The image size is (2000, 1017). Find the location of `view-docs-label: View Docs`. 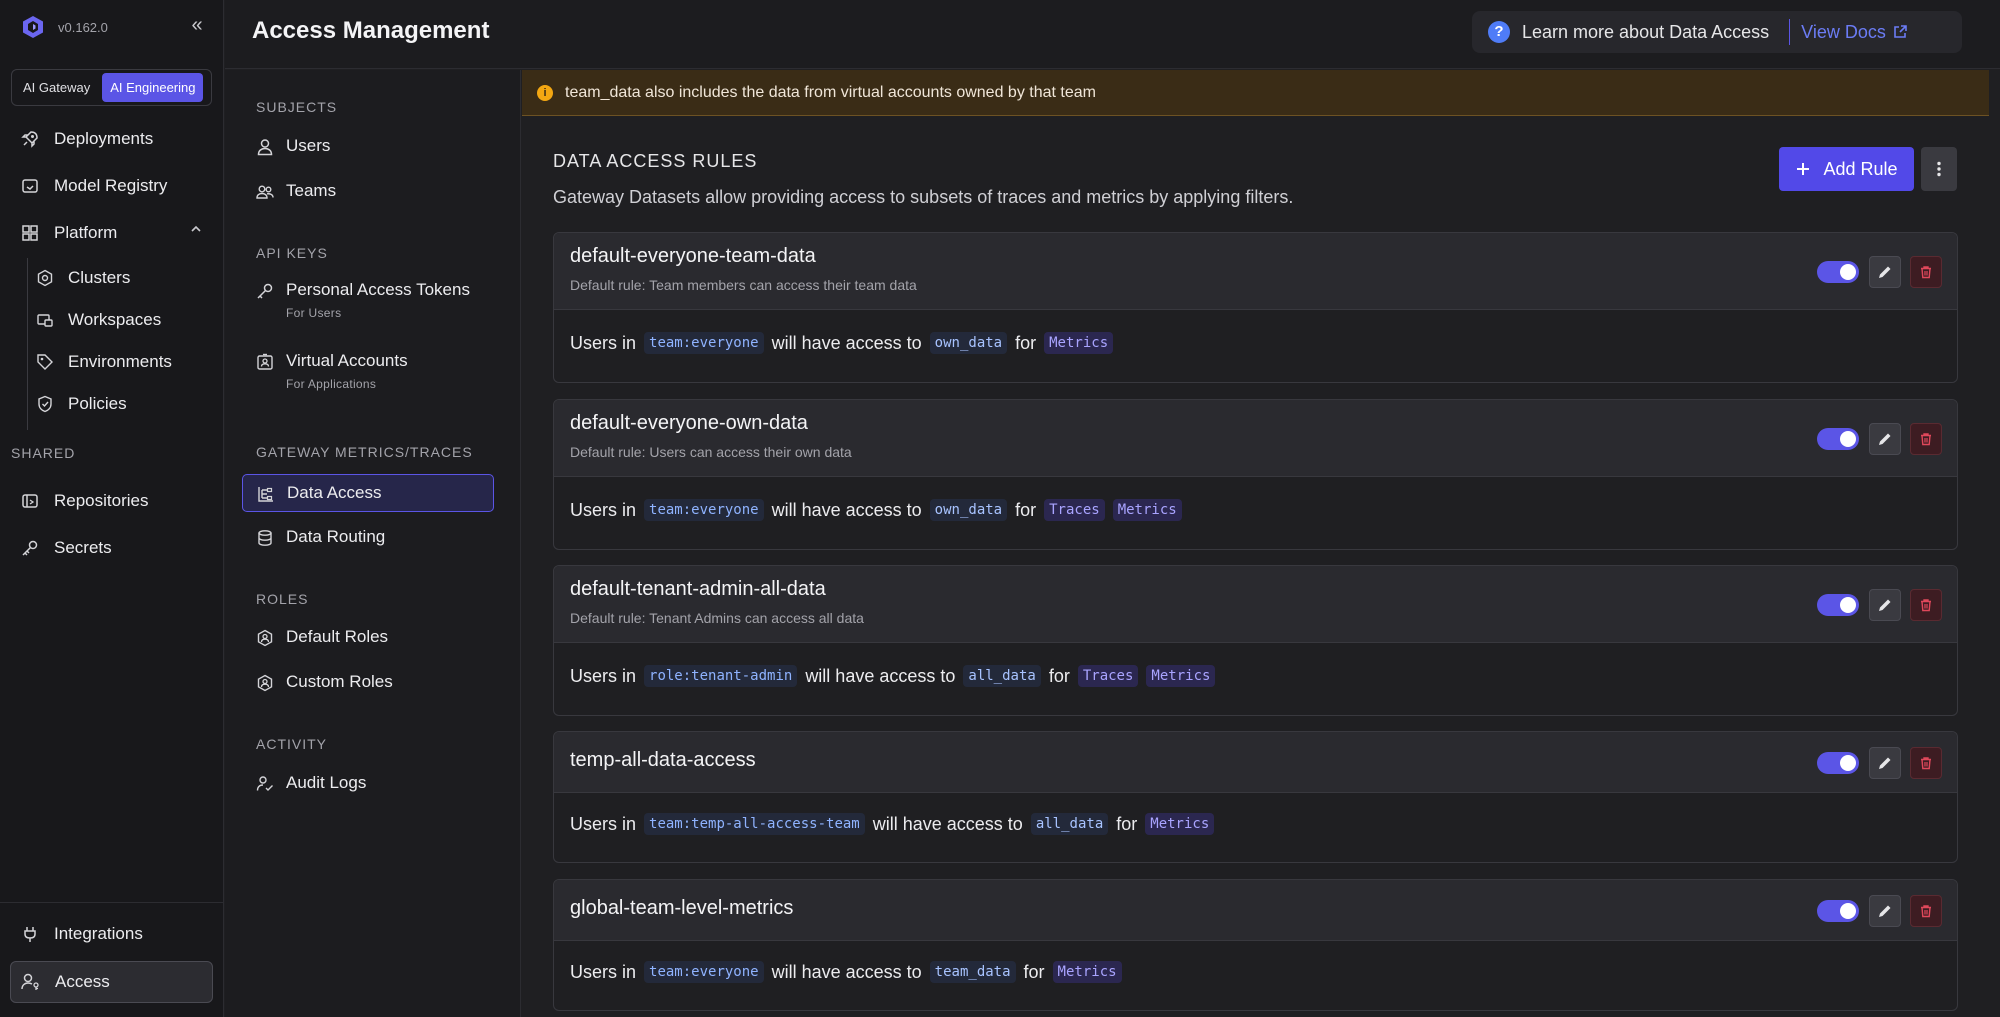

view-docs-label: View Docs is located at coordinates (1843, 31).